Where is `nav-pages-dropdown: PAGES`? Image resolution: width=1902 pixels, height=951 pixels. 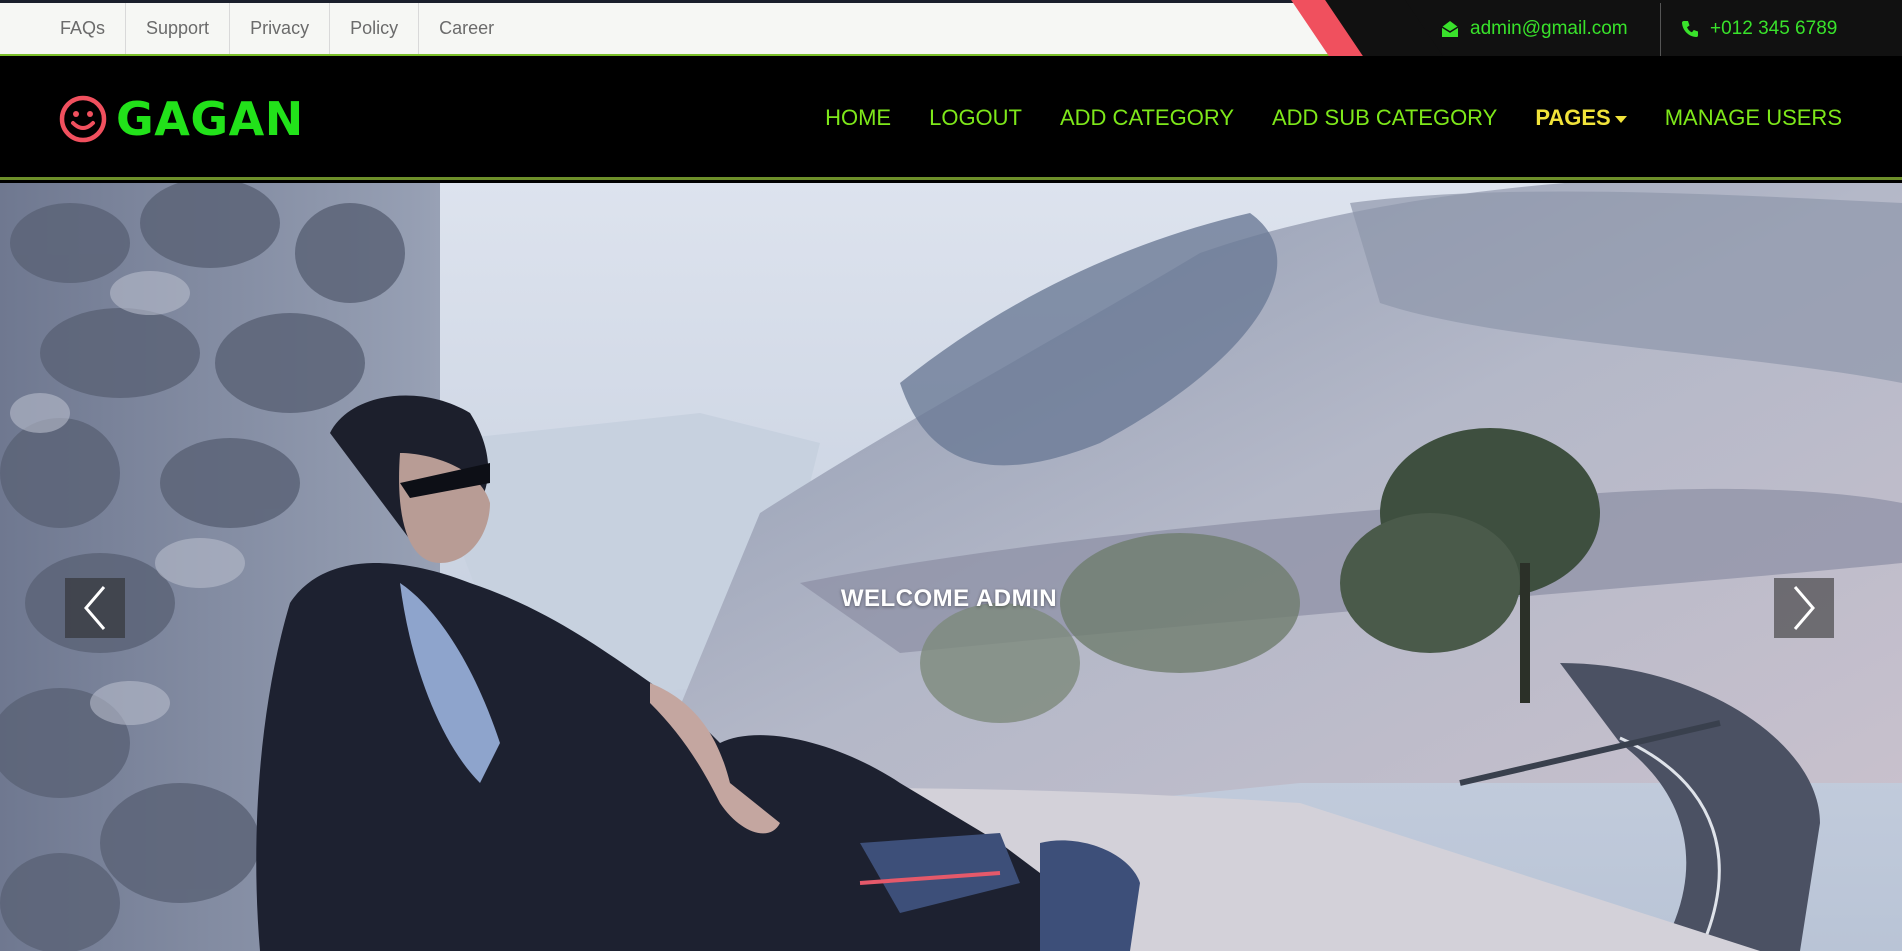 nav-pages-dropdown: PAGES is located at coordinates (1581, 118).